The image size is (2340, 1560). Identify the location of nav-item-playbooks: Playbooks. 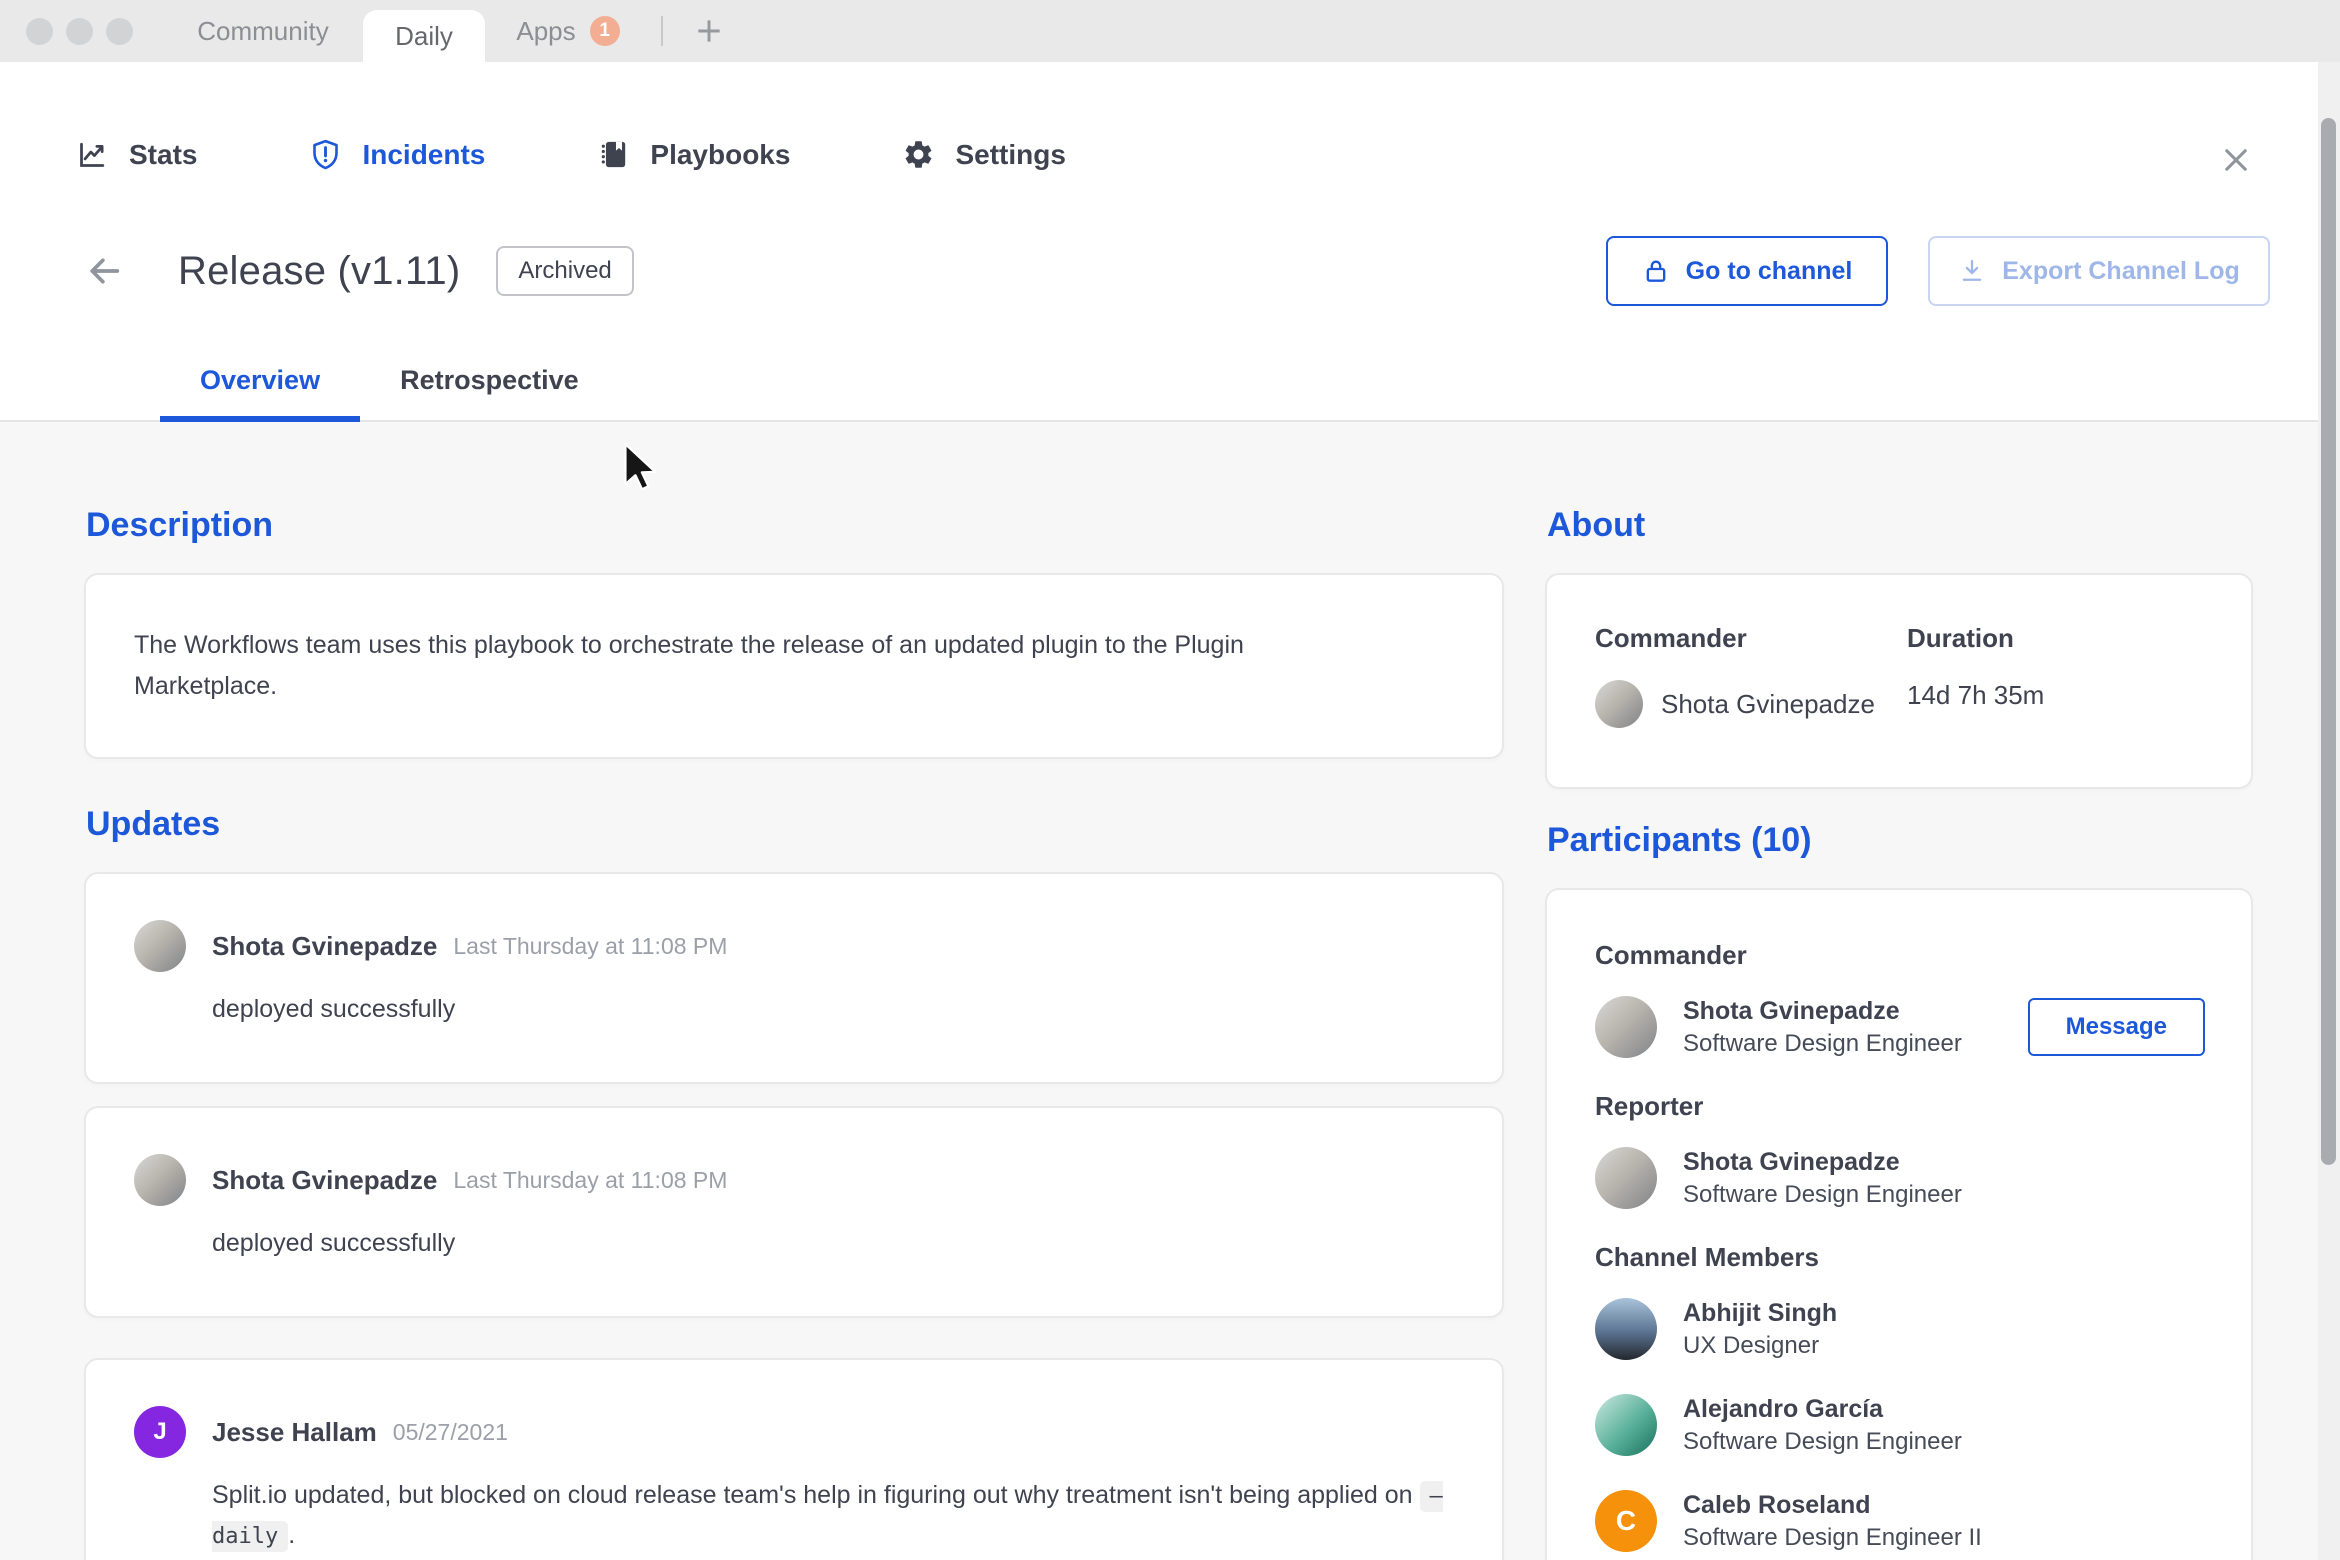
(693, 154).